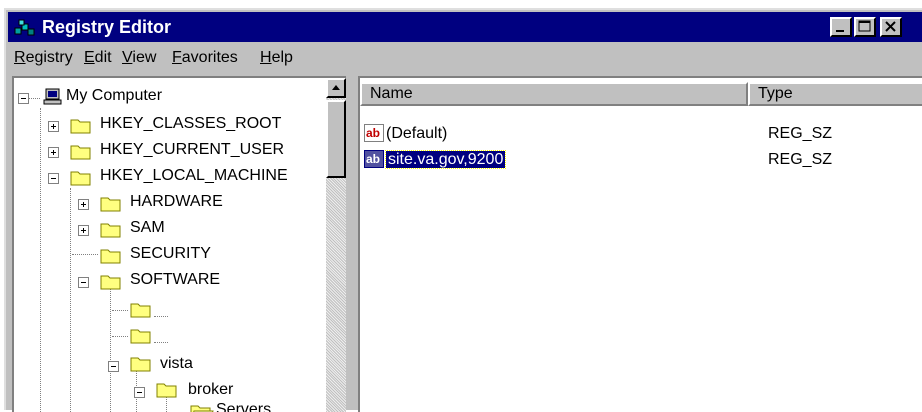  Describe the element at coordinates (52, 96) in the screenshot. I see `computer-icon` at that location.